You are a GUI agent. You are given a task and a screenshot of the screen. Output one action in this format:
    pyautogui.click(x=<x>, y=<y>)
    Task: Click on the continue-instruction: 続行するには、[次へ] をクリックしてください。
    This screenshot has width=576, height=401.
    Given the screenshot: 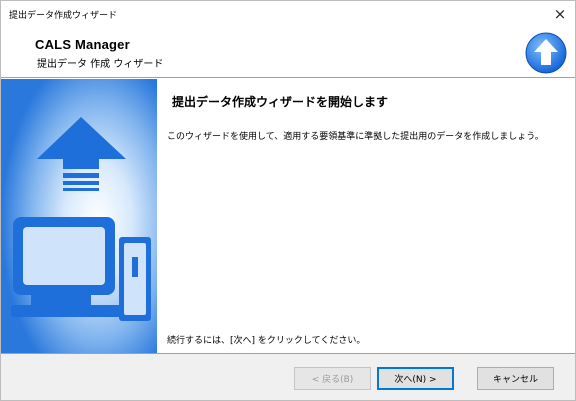 What is the action you would take?
    pyautogui.click(x=266, y=341)
    